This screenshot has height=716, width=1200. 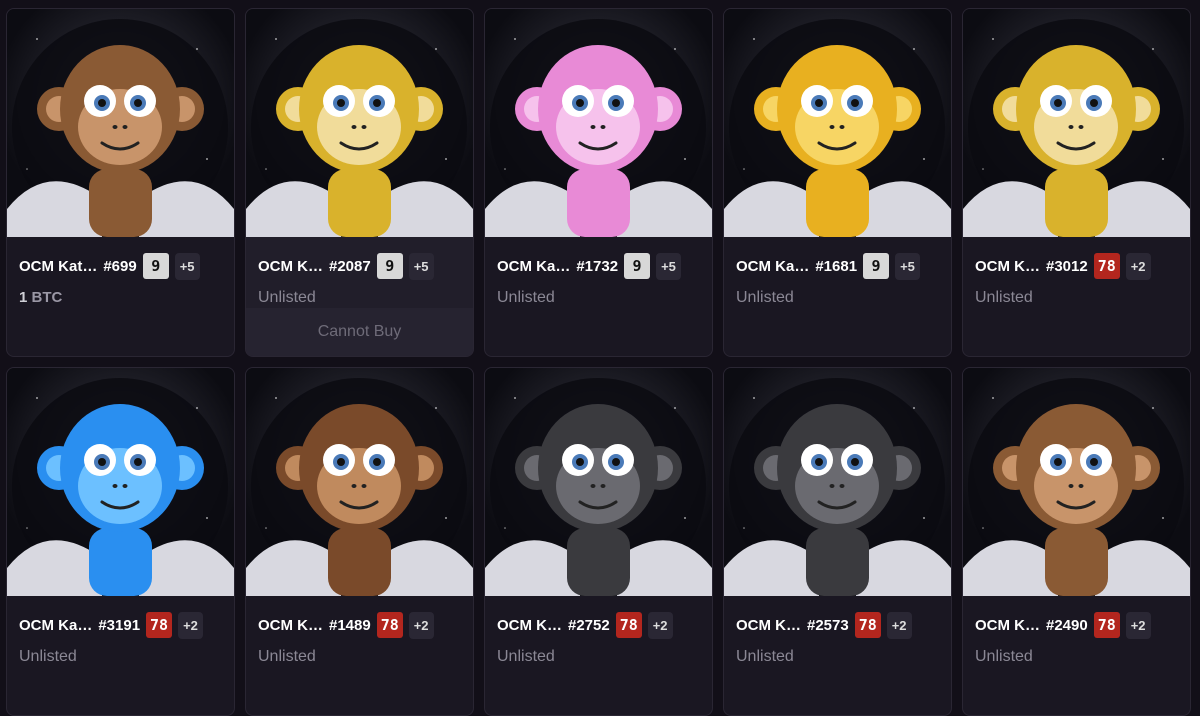 I want to click on nft-price: 1 BTC, so click(x=120, y=297).